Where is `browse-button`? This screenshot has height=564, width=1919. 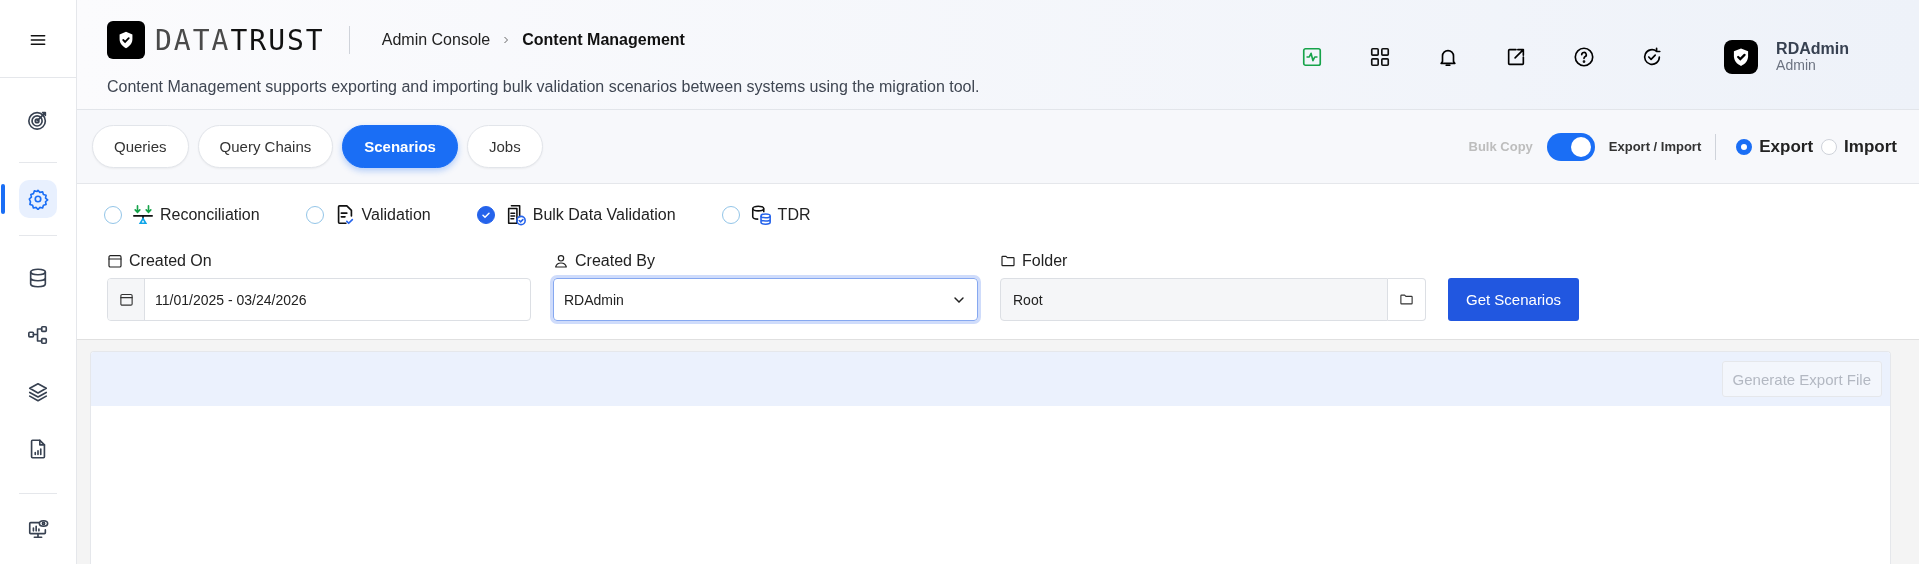
browse-button is located at coordinates (1407, 299).